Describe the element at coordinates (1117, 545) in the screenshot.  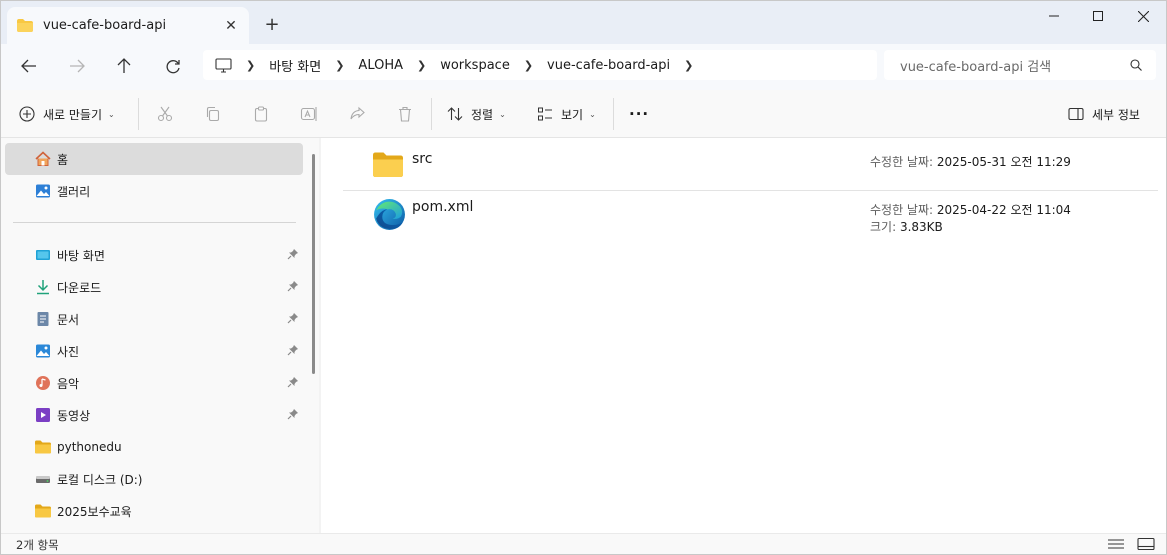
I see `details-view-button` at that location.